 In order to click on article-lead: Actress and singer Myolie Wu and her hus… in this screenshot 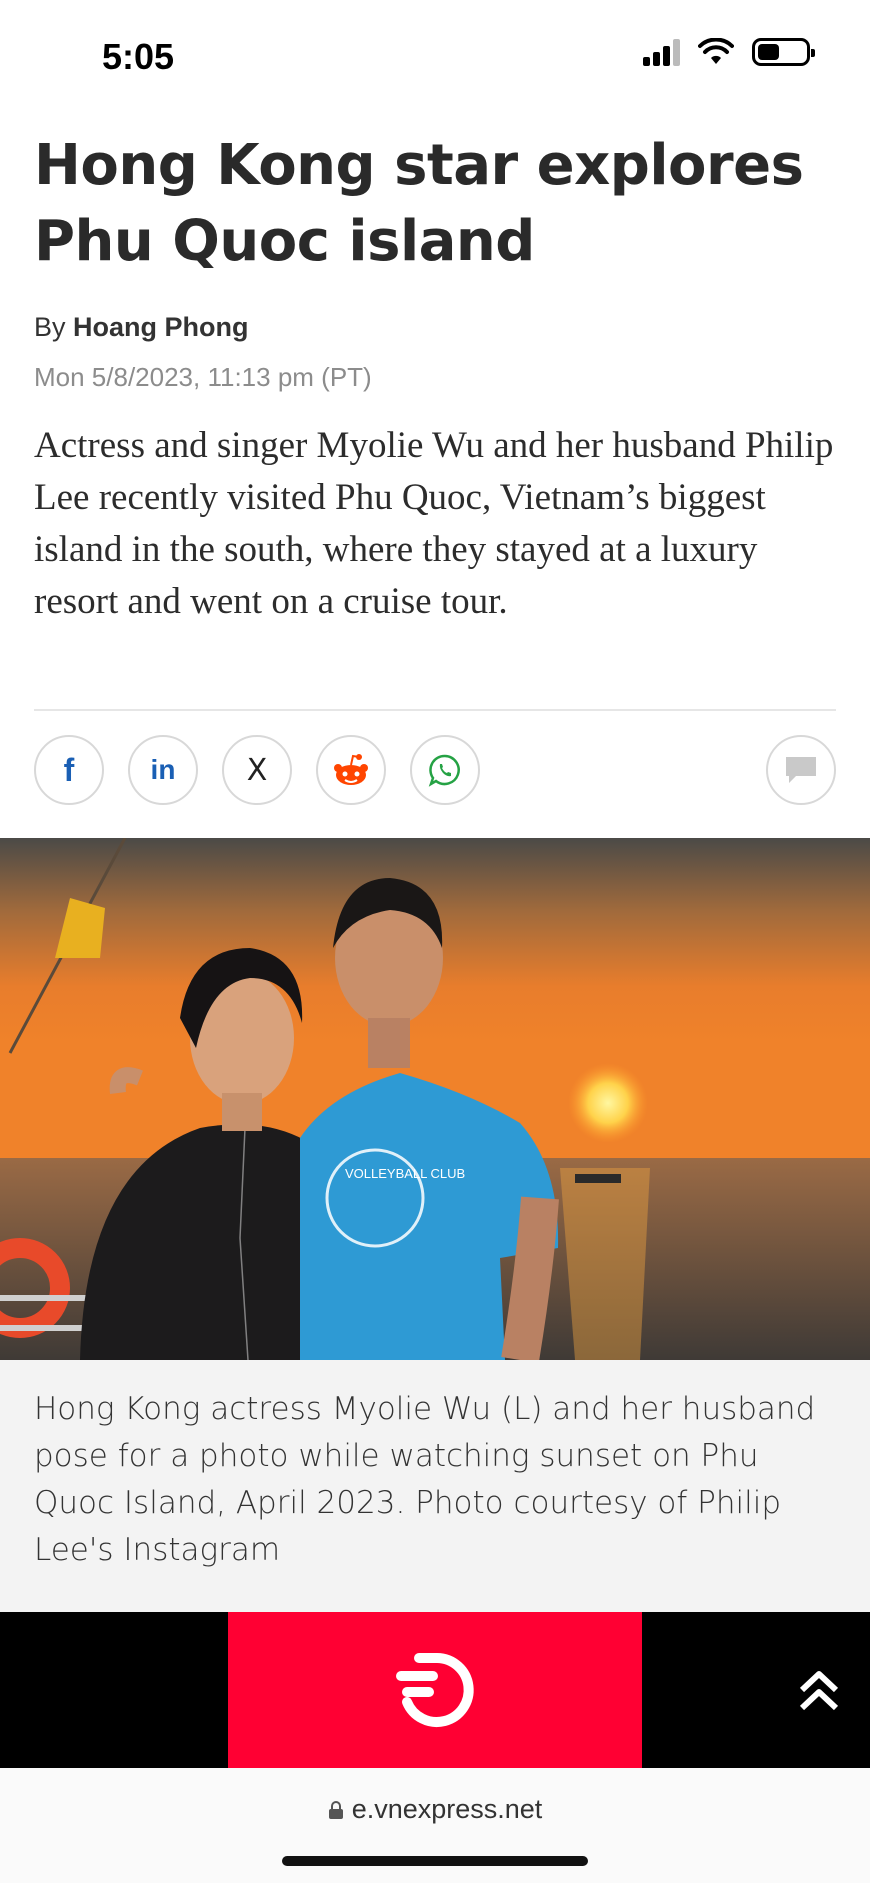, I will do `click(434, 523)`.